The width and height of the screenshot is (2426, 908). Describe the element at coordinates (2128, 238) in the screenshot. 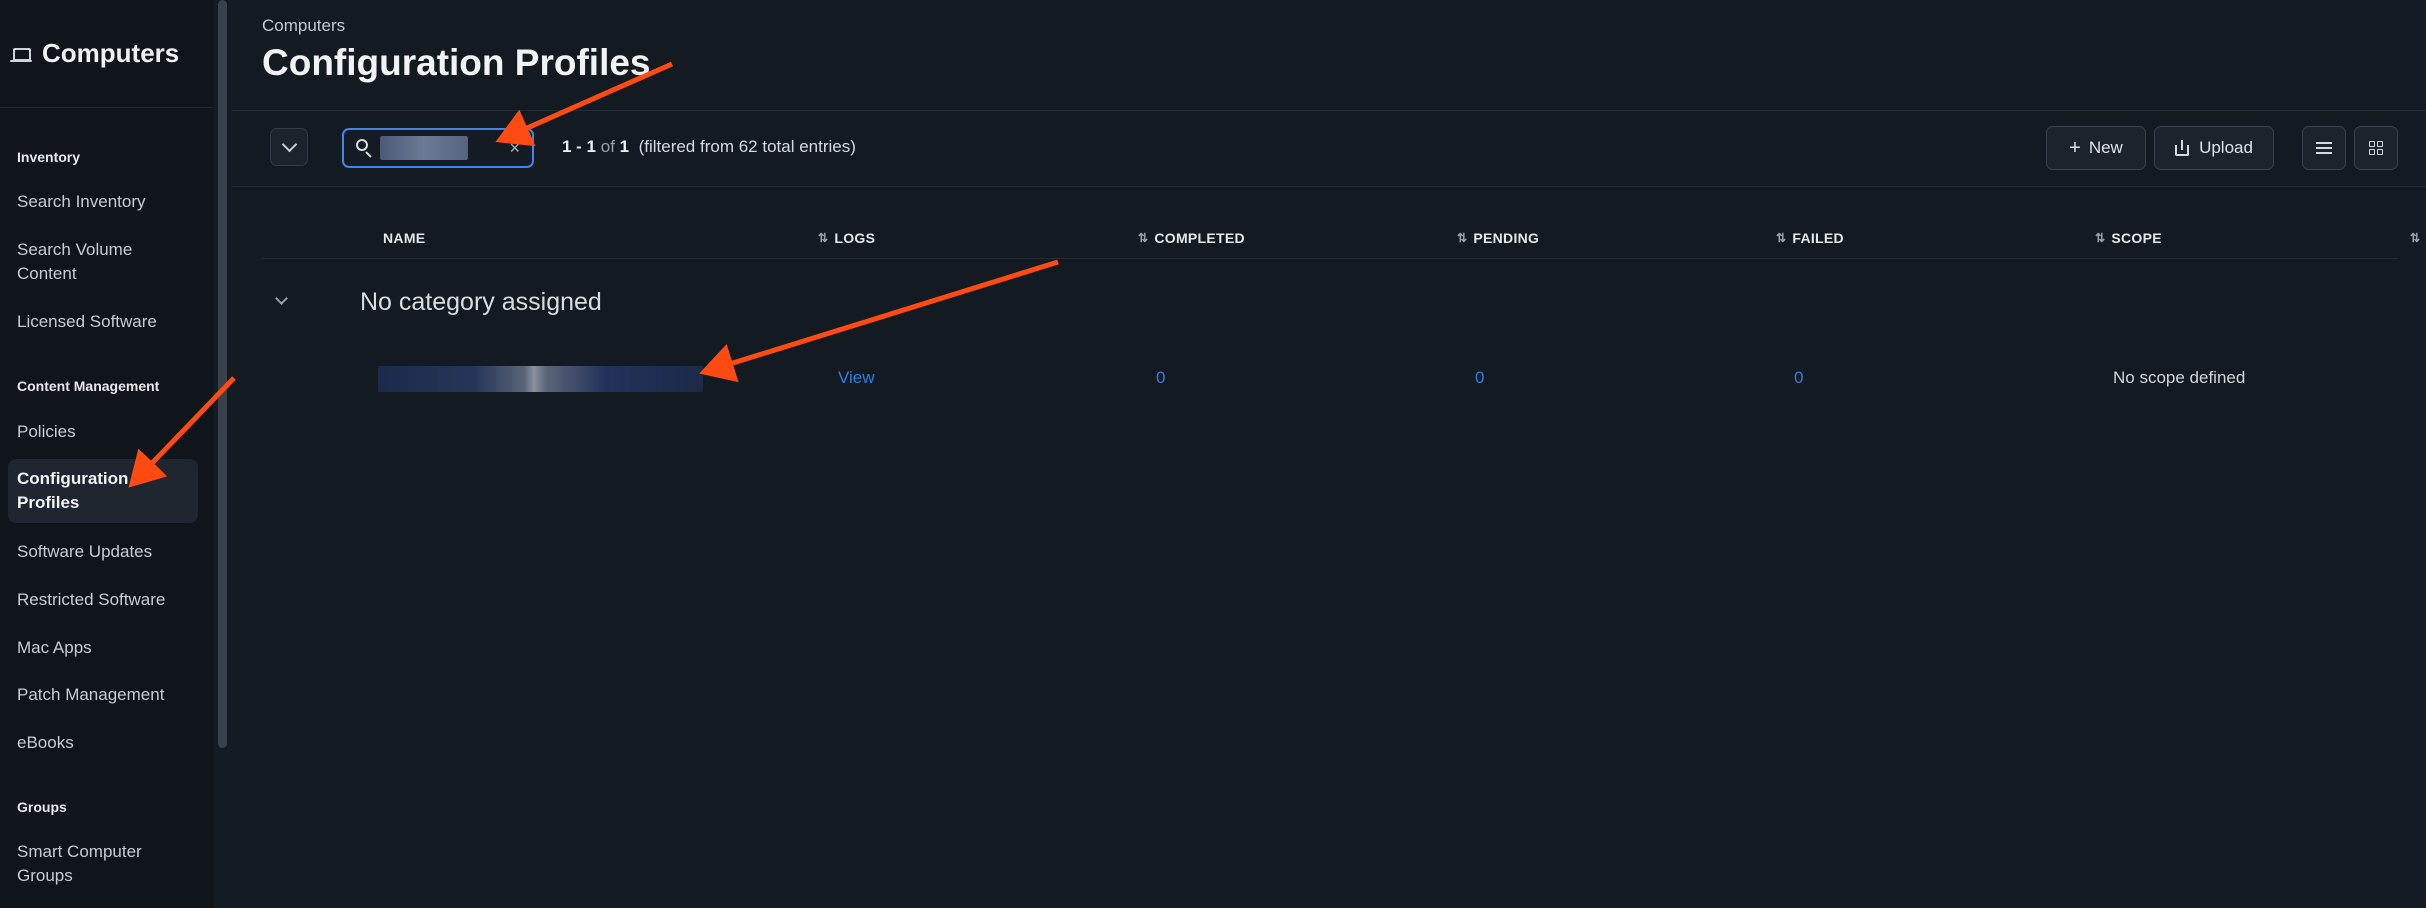

I see `column-scope: ⇅ SCOPE` at that location.